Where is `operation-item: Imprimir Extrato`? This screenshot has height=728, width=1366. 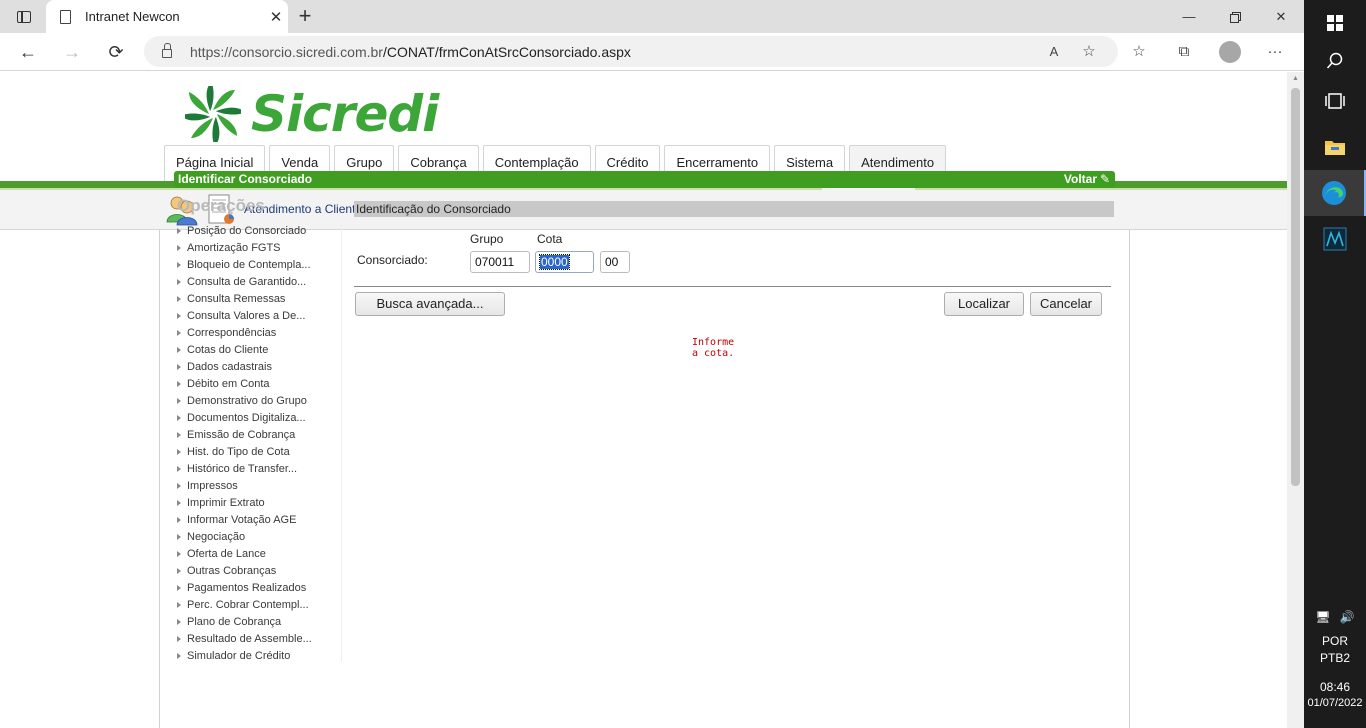
operation-item: Imprimir Extrato is located at coordinates (258, 502).